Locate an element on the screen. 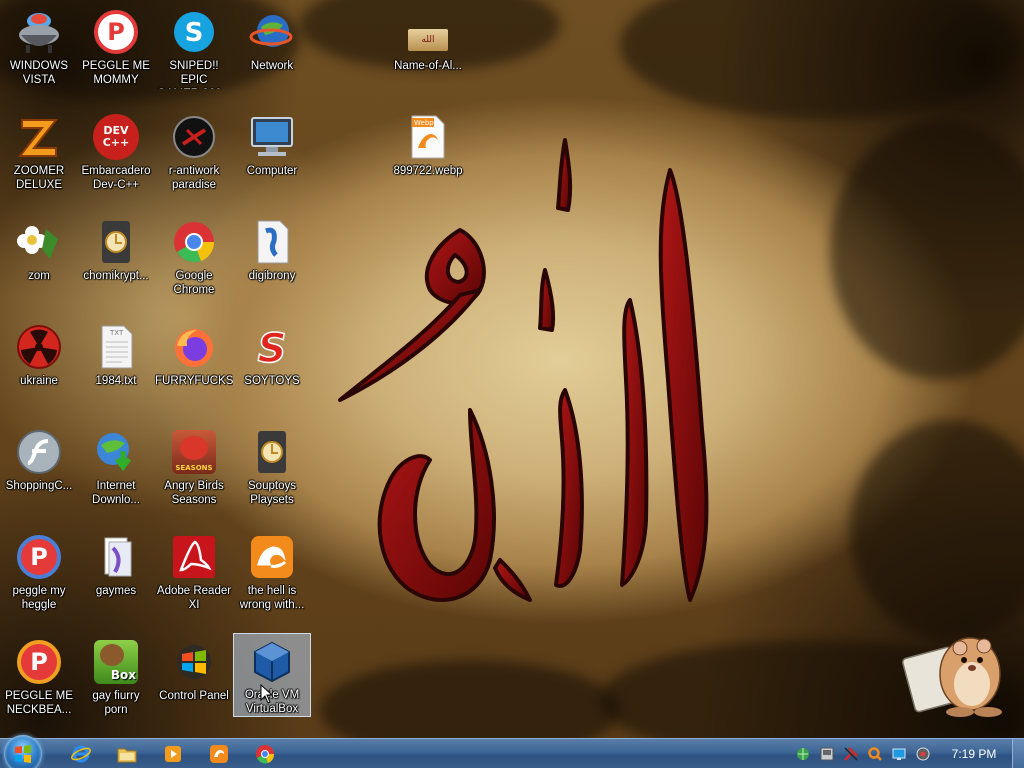 The width and height of the screenshot is (1024, 768). desktop-icon-adobe-reader: Adobe Reader XI is located at coordinates (194, 581).